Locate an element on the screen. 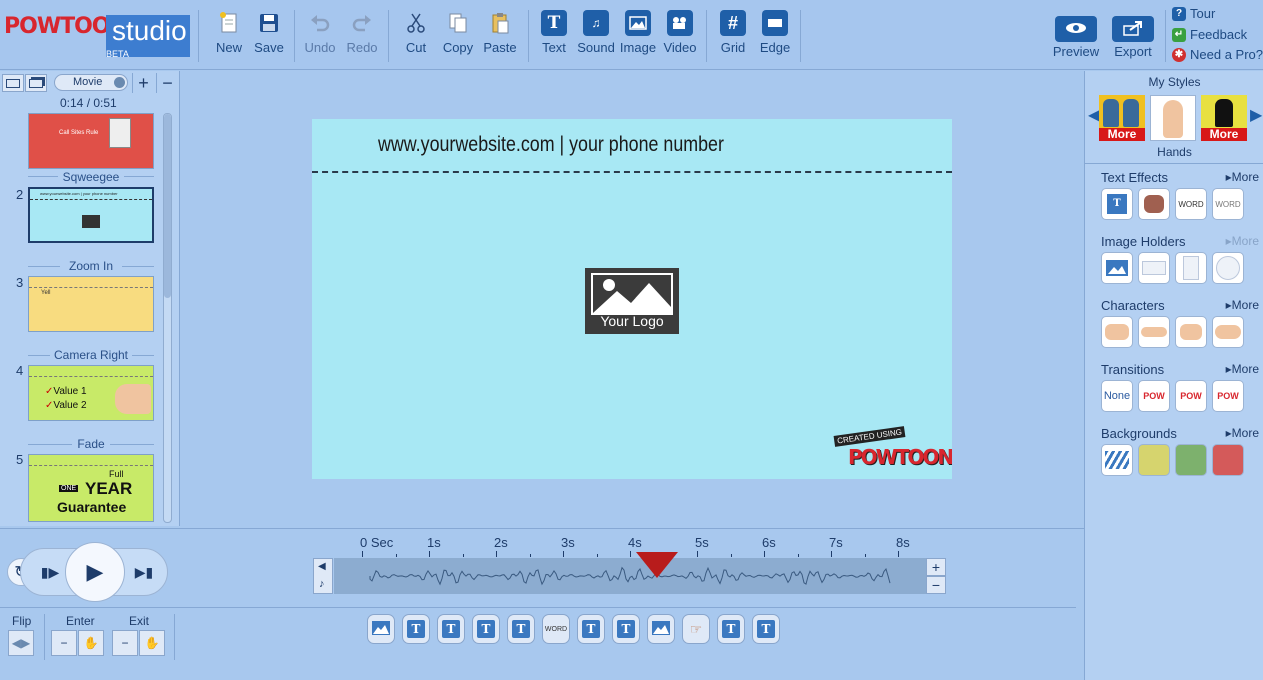 The height and width of the screenshot is (680, 1263). save-button: Save is located at coordinates (269, 32).